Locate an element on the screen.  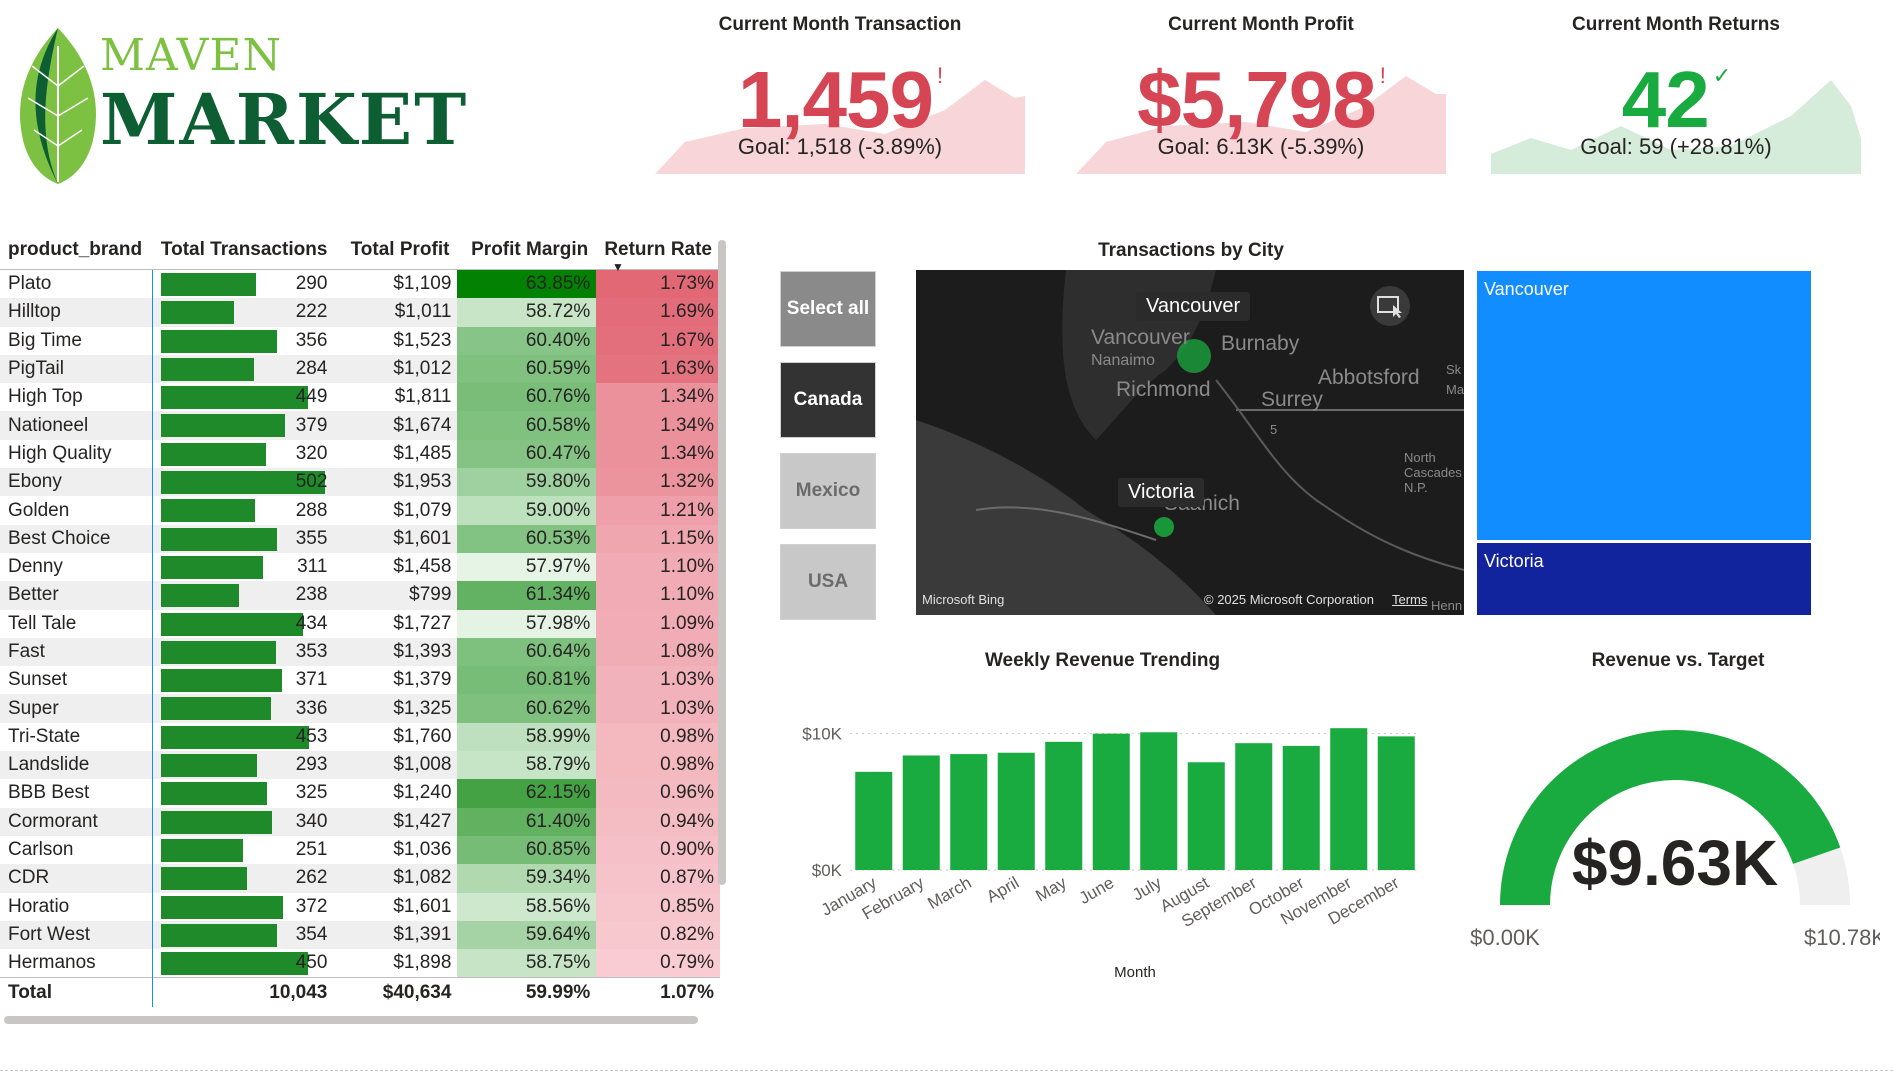
map-place-label: Burnaby is located at coordinates (1260, 343).